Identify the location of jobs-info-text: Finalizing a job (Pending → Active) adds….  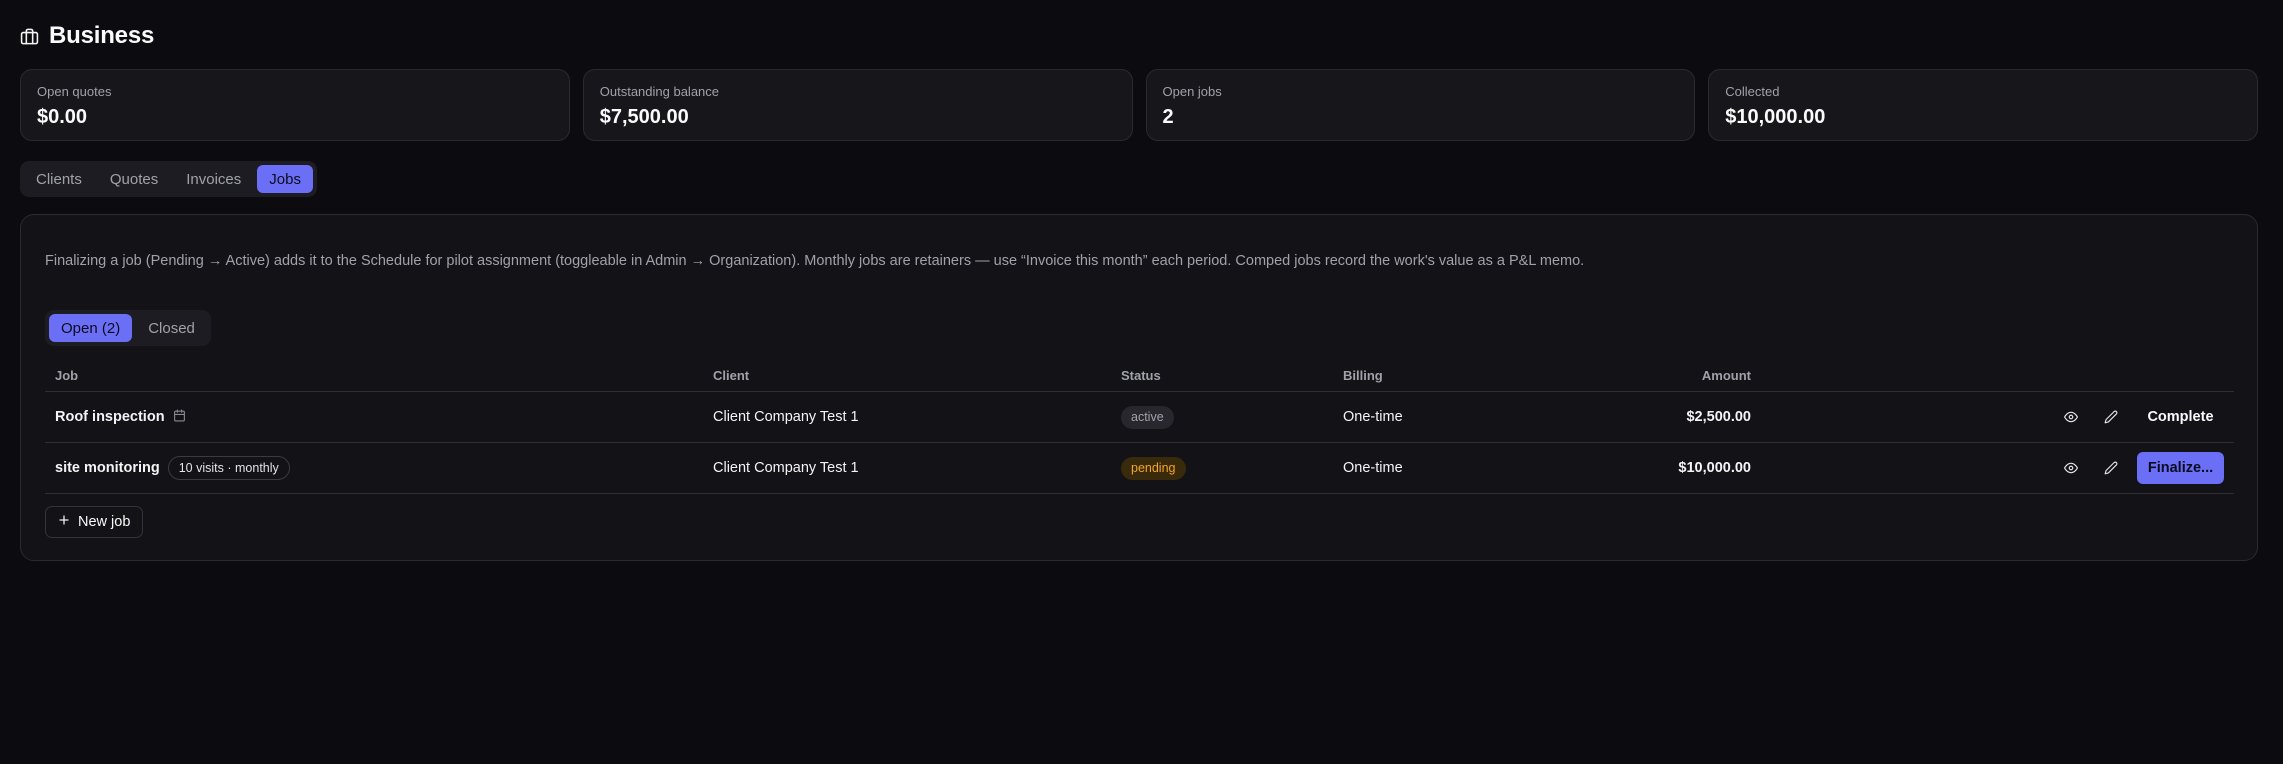
(815, 261).